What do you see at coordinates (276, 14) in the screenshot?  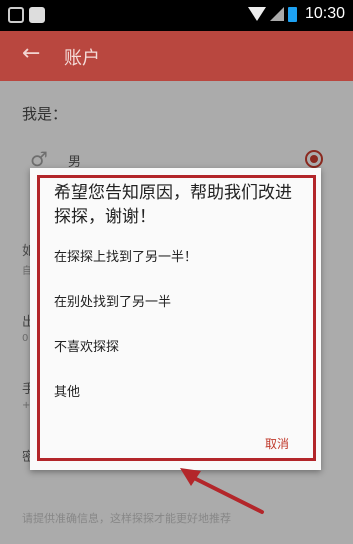 I see `signal-icon` at bounding box center [276, 14].